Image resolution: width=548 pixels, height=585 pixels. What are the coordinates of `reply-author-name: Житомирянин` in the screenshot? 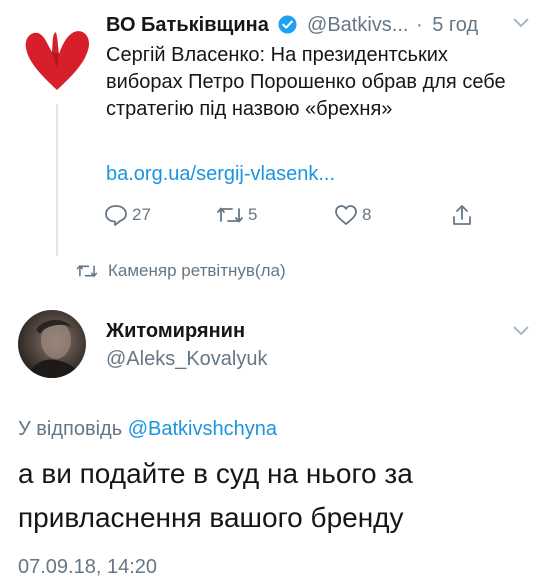 It's located at (175, 331).